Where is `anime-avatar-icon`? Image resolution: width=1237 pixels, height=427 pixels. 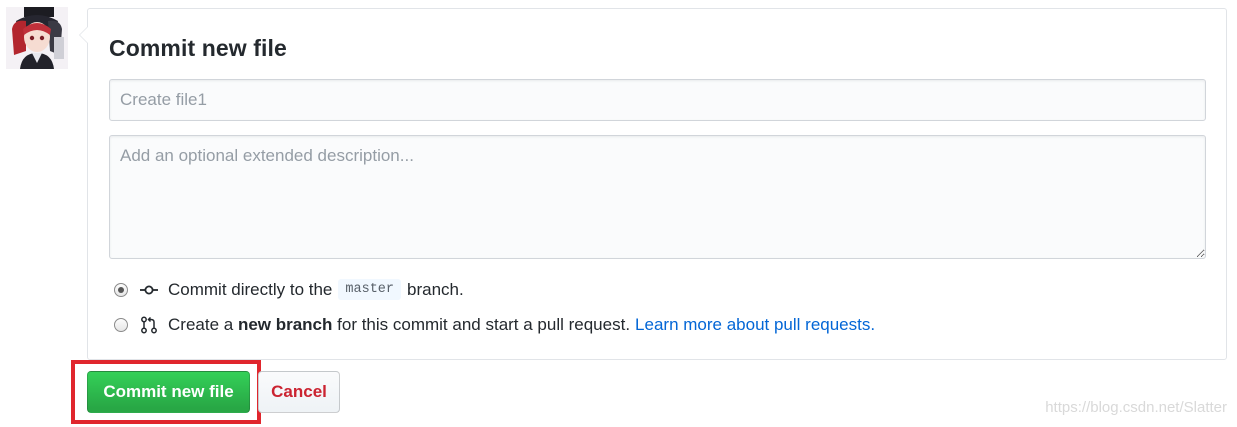
anime-avatar-icon is located at coordinates (37, 38).